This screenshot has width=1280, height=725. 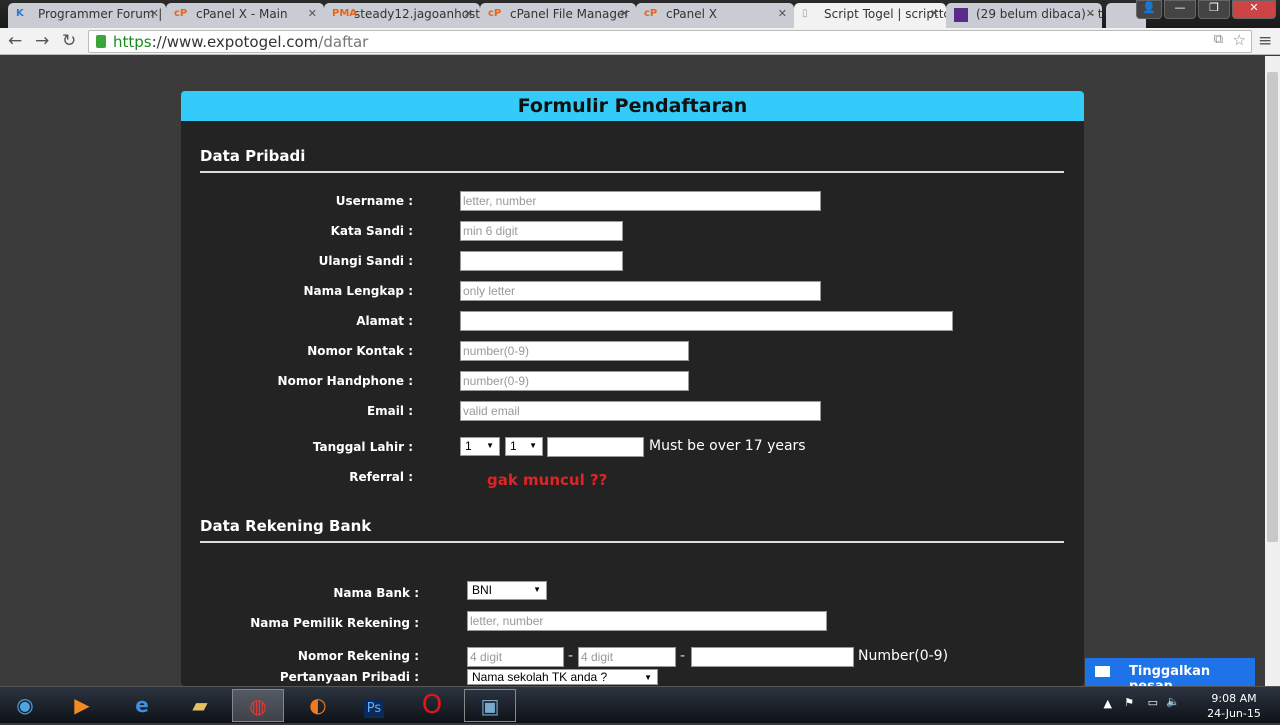 I want to click on kaskus-icon: K, so click(x=20, y=13).